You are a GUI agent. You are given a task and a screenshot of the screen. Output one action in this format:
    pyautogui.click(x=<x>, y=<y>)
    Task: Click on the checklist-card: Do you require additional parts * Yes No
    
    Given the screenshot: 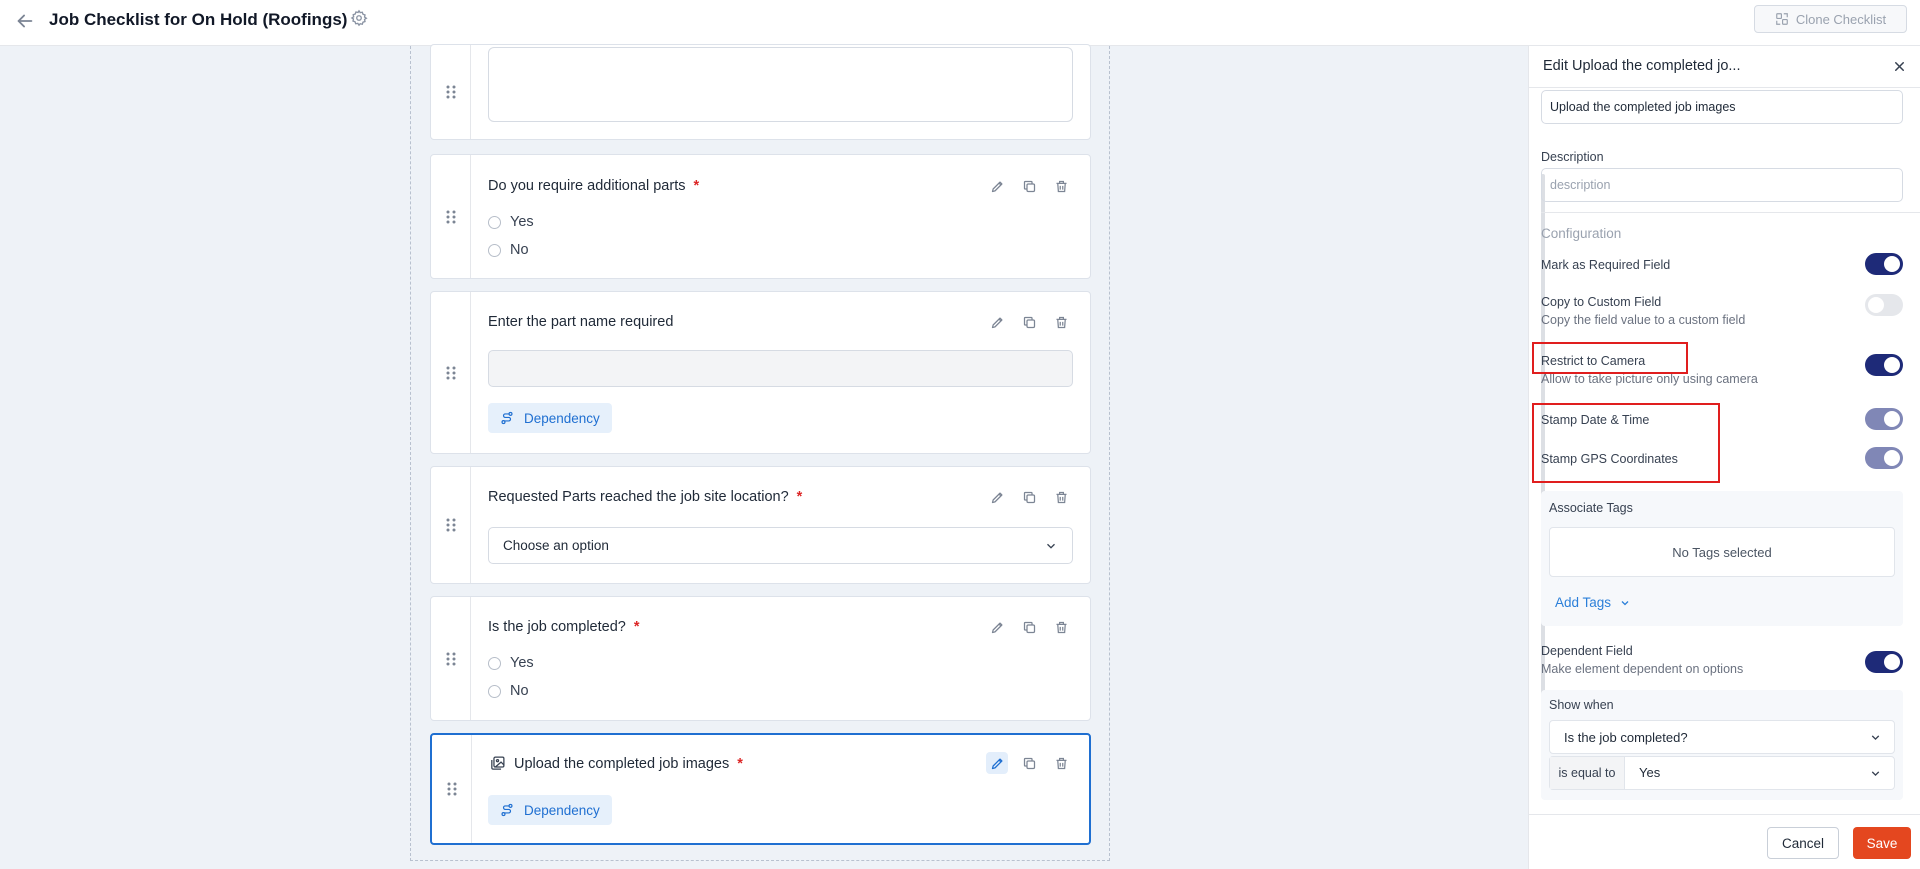 What is the action you would take?
    pyautogui.click(x=760, y=216)
    